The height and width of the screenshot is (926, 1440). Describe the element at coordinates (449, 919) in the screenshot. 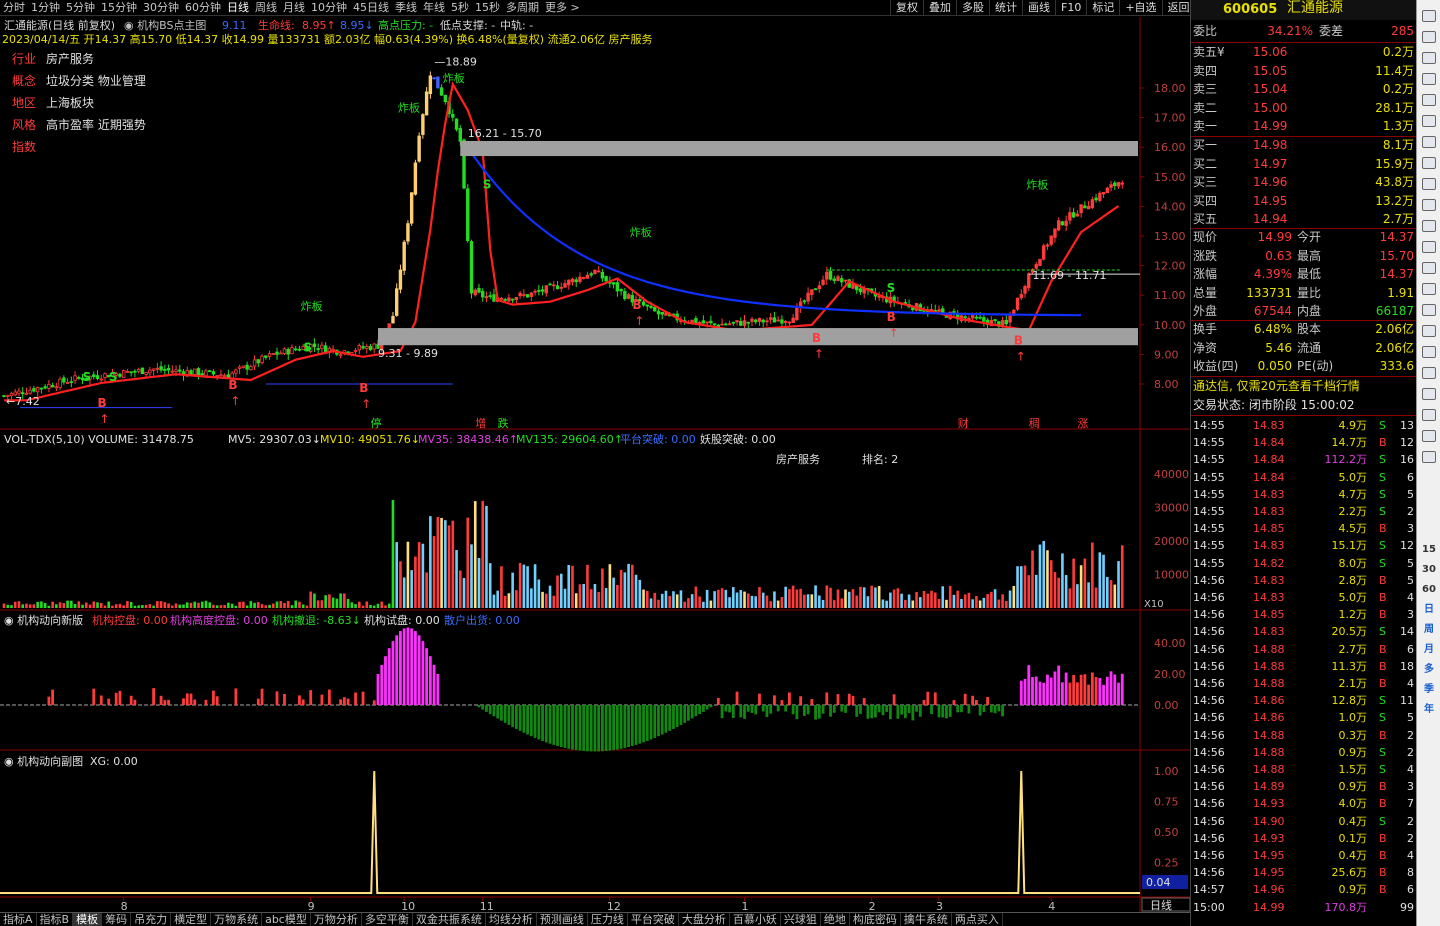

I see `indicator-tab: 双金共振系统` at that location.